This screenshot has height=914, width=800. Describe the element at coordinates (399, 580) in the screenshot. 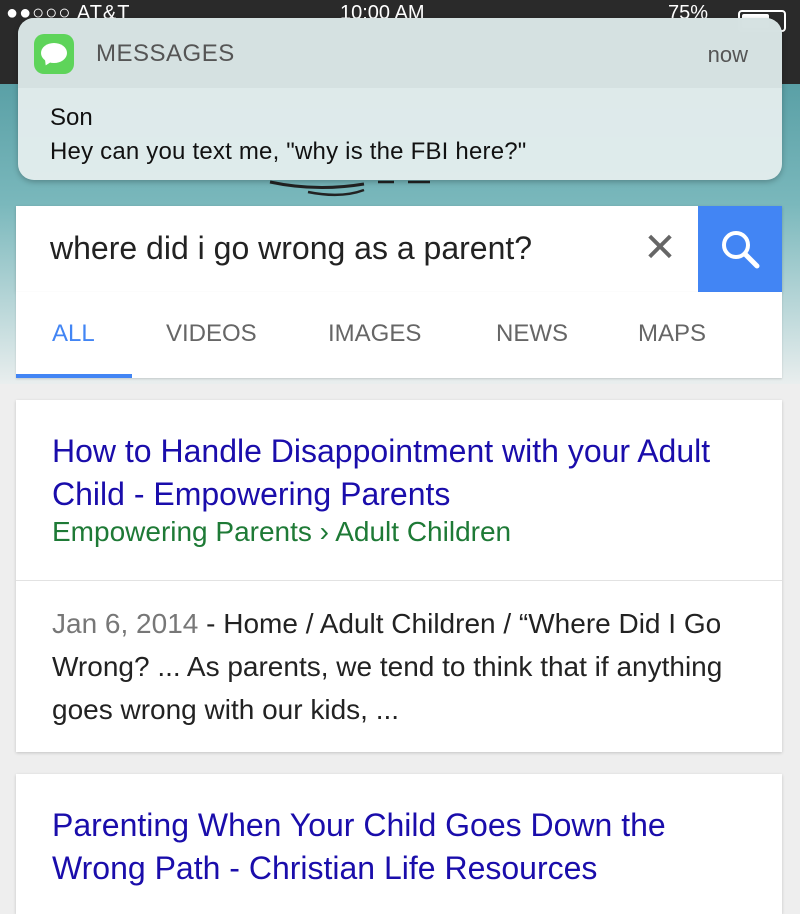

I see `card-divider` at that location.